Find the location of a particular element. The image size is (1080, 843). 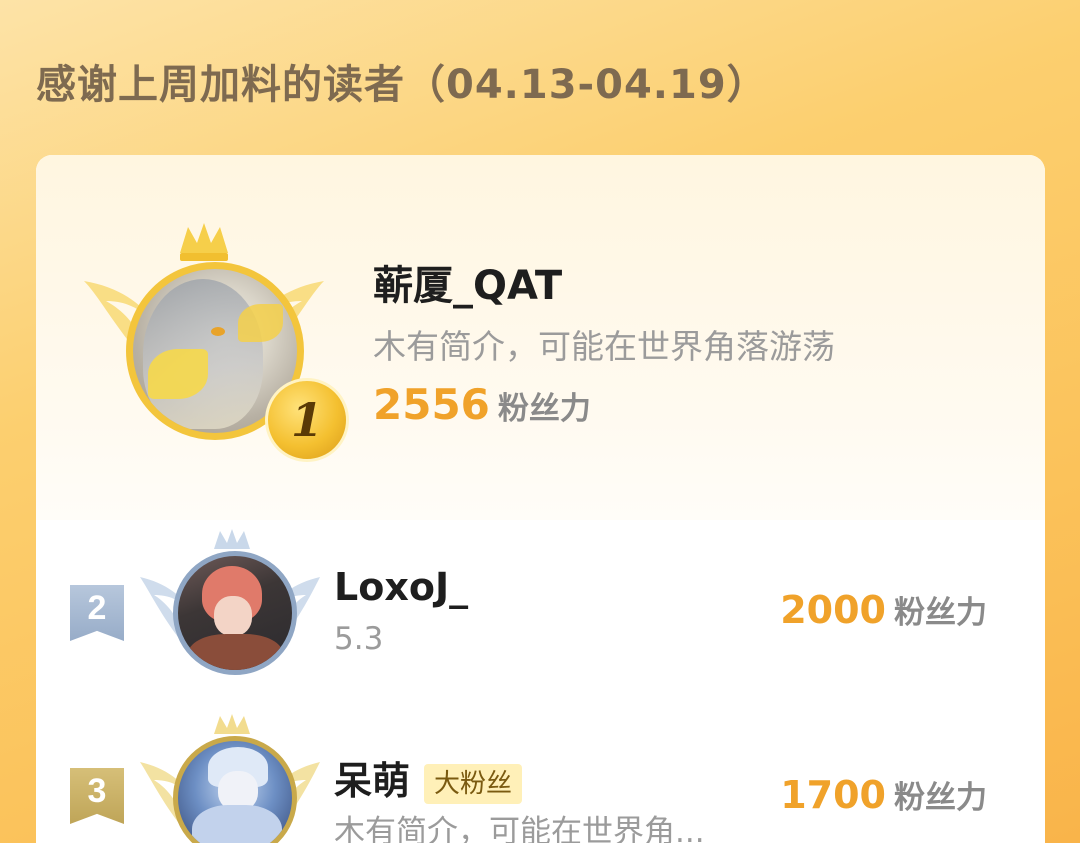

user-name: 呆萌 大粉丝 is located at coordinates (428, 777).